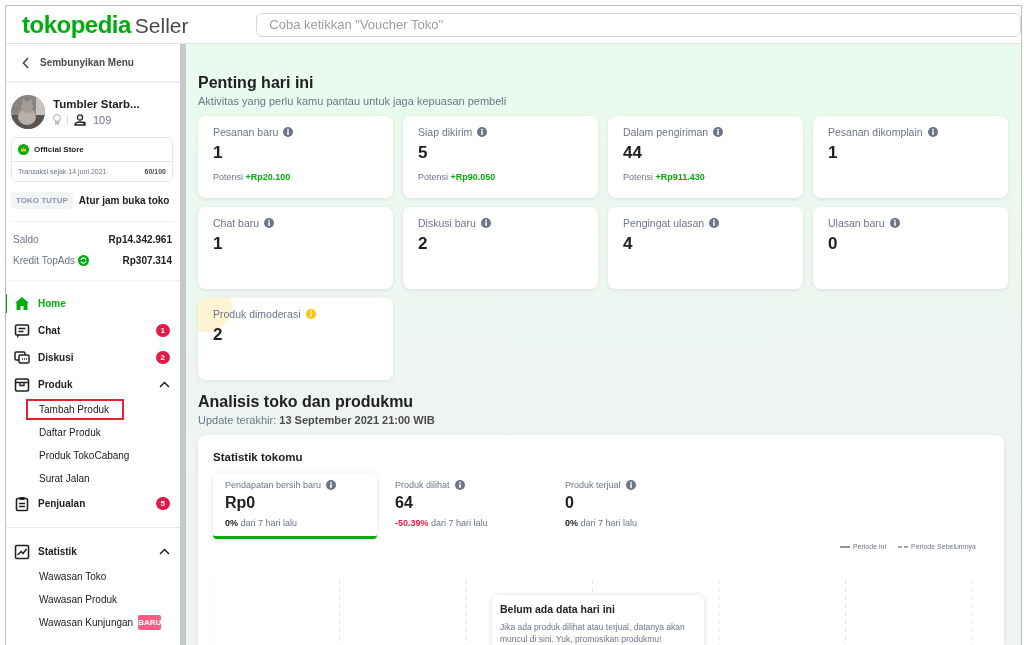 Image resolution: width=1024 pixels, height=645 pixels. I want to click on sidebar-submenu-item: Wawasan Toko, so click(73, 576).